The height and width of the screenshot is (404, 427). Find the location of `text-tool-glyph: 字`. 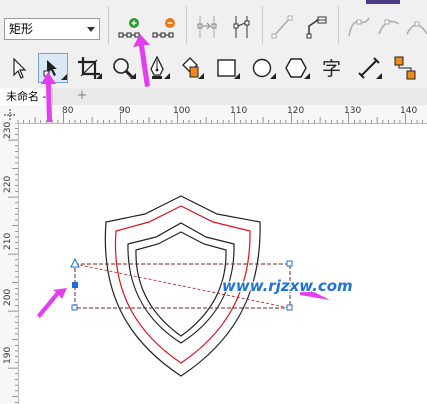

text-tool-glyph: 字 is located at coordinates (331, 69).